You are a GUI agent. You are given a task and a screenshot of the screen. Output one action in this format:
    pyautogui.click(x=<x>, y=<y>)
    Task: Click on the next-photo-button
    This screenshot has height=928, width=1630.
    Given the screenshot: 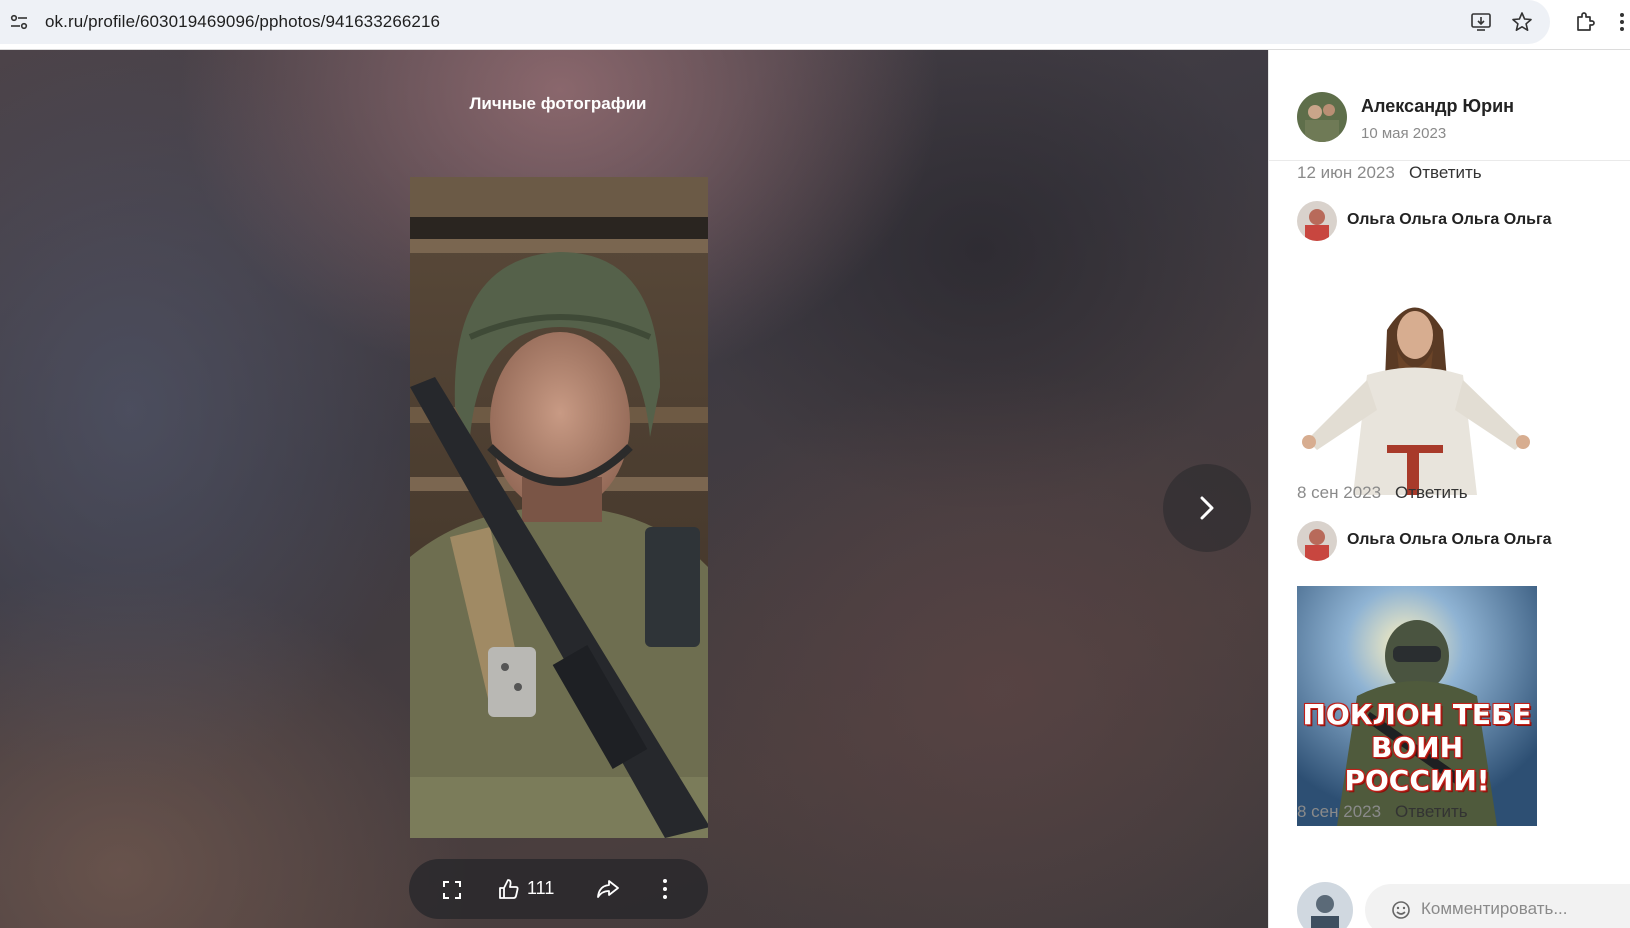 What is the action you would take?
    pyautogui.click(x=1207, y=508)
    